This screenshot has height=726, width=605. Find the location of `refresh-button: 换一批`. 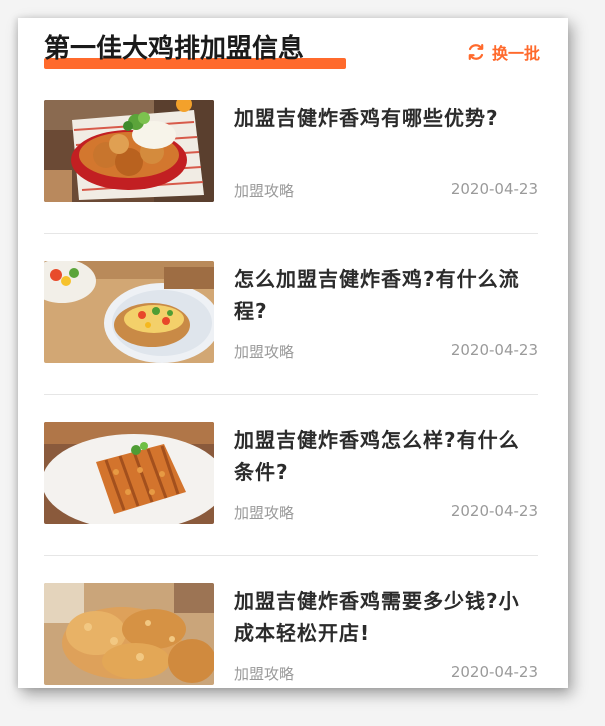

refresh-button: 换一批 is located at coordinates (503, 52).